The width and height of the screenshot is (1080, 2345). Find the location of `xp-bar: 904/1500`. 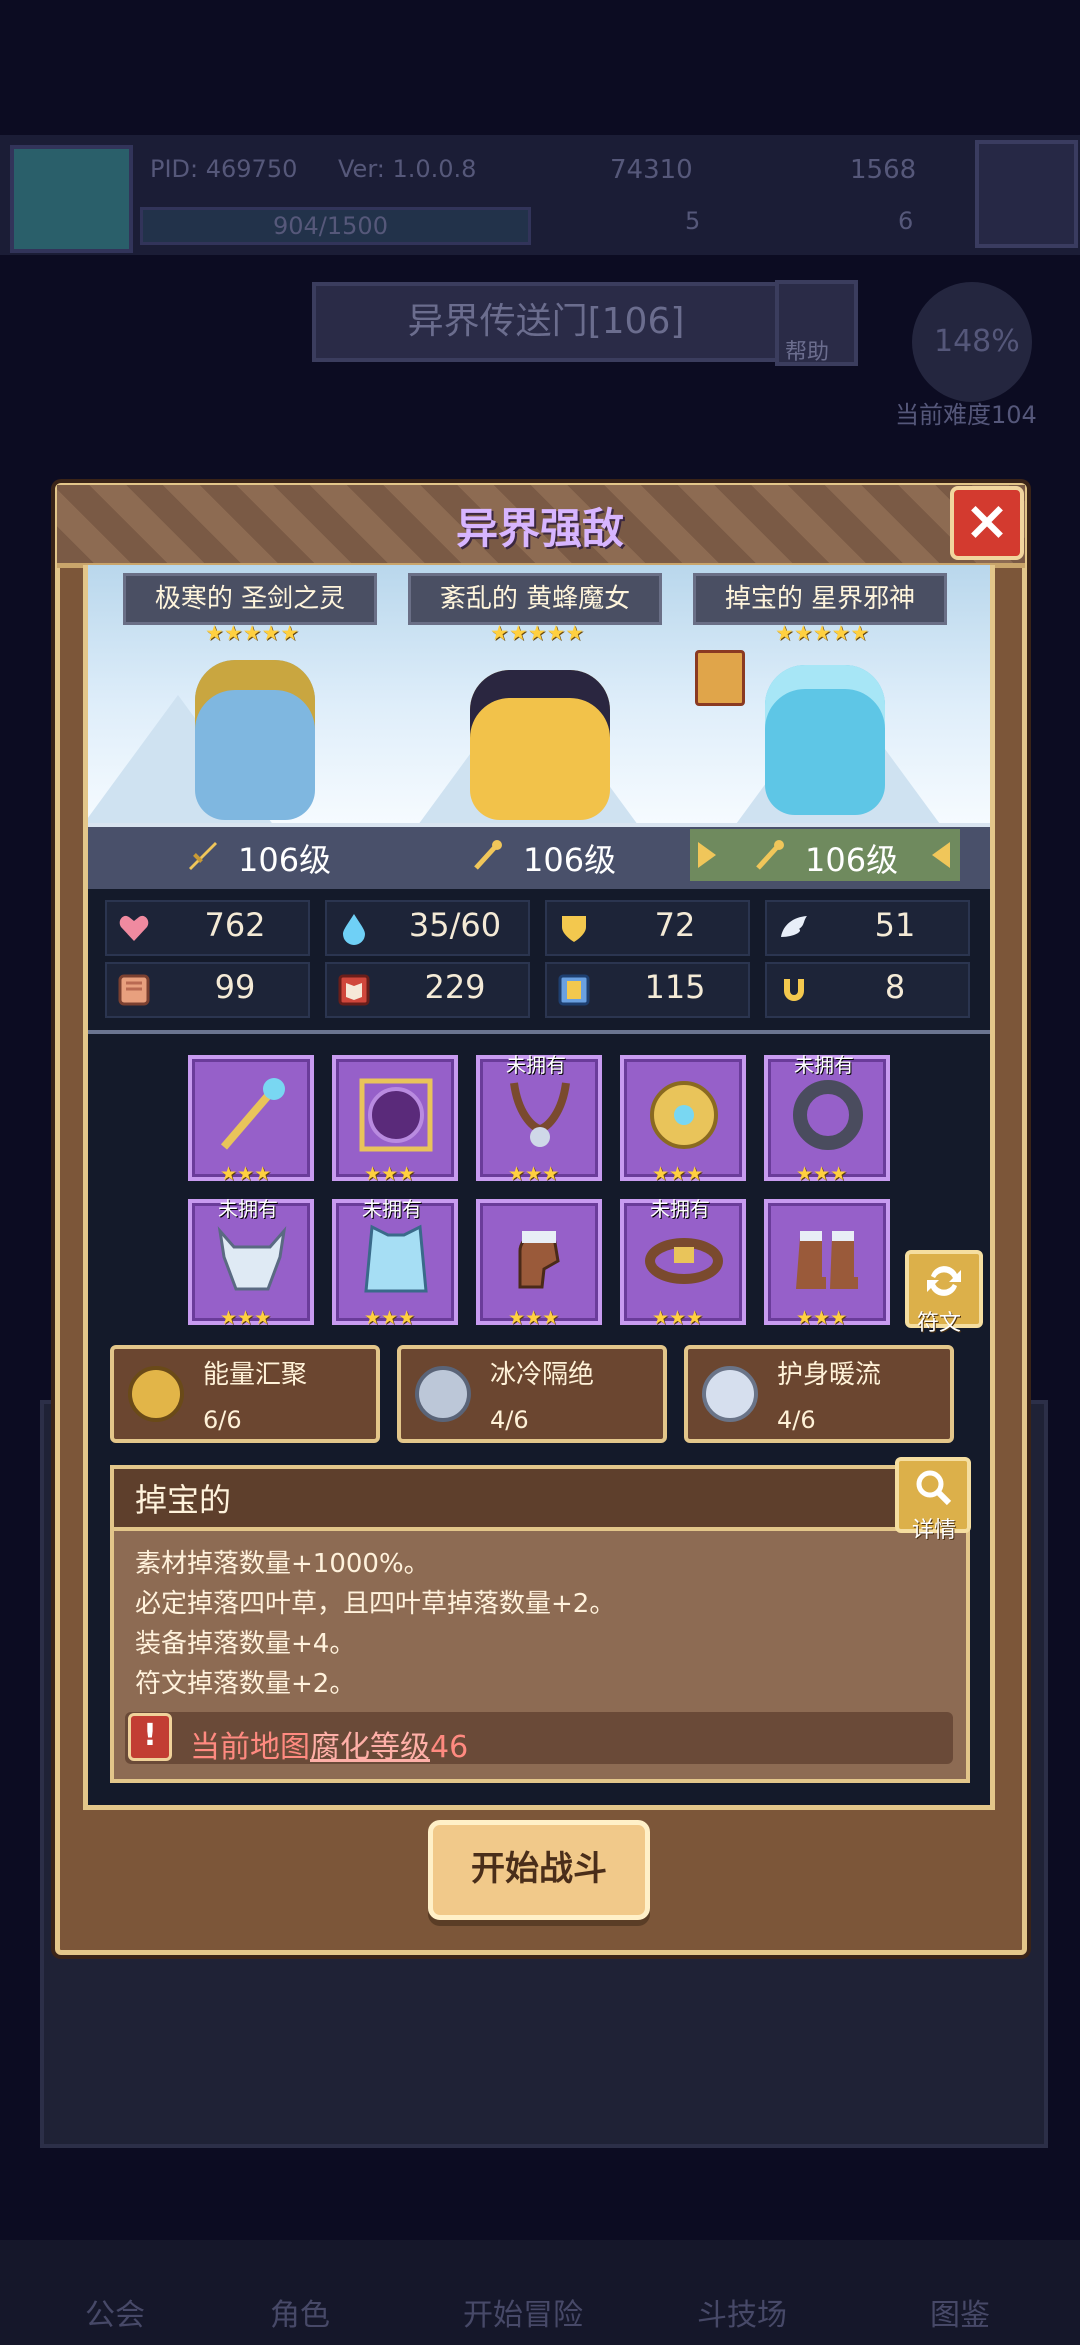

xp-bar: 904/1500 is located at coordinates (335, 226).